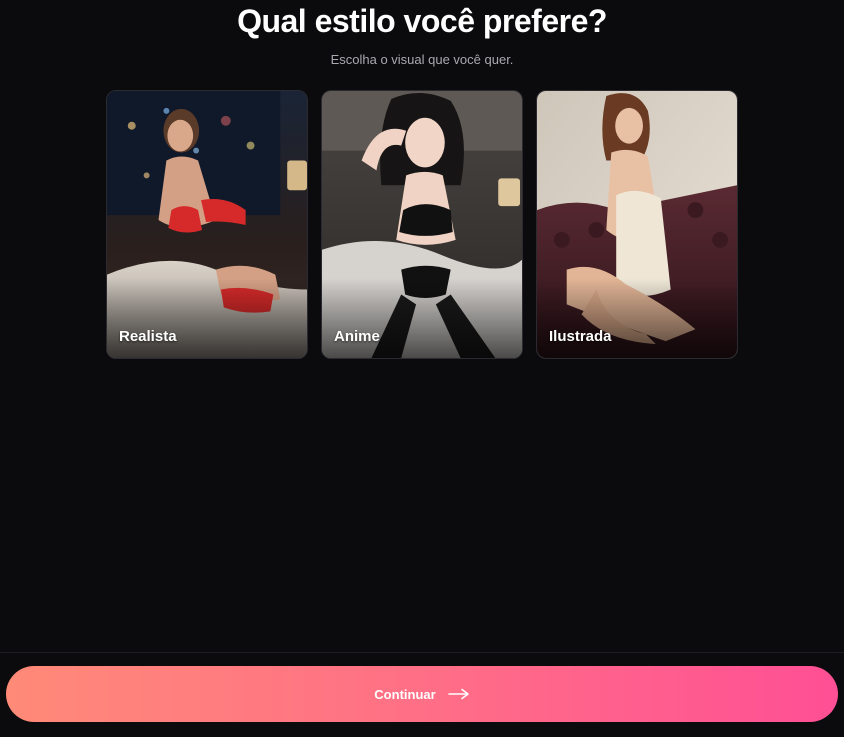 The height and width of the screenshot is (737, 844). Describe the element at coordinates (422, 21) in the screenshot. I see `page-title: Qual estilo você prefere?` at that location.